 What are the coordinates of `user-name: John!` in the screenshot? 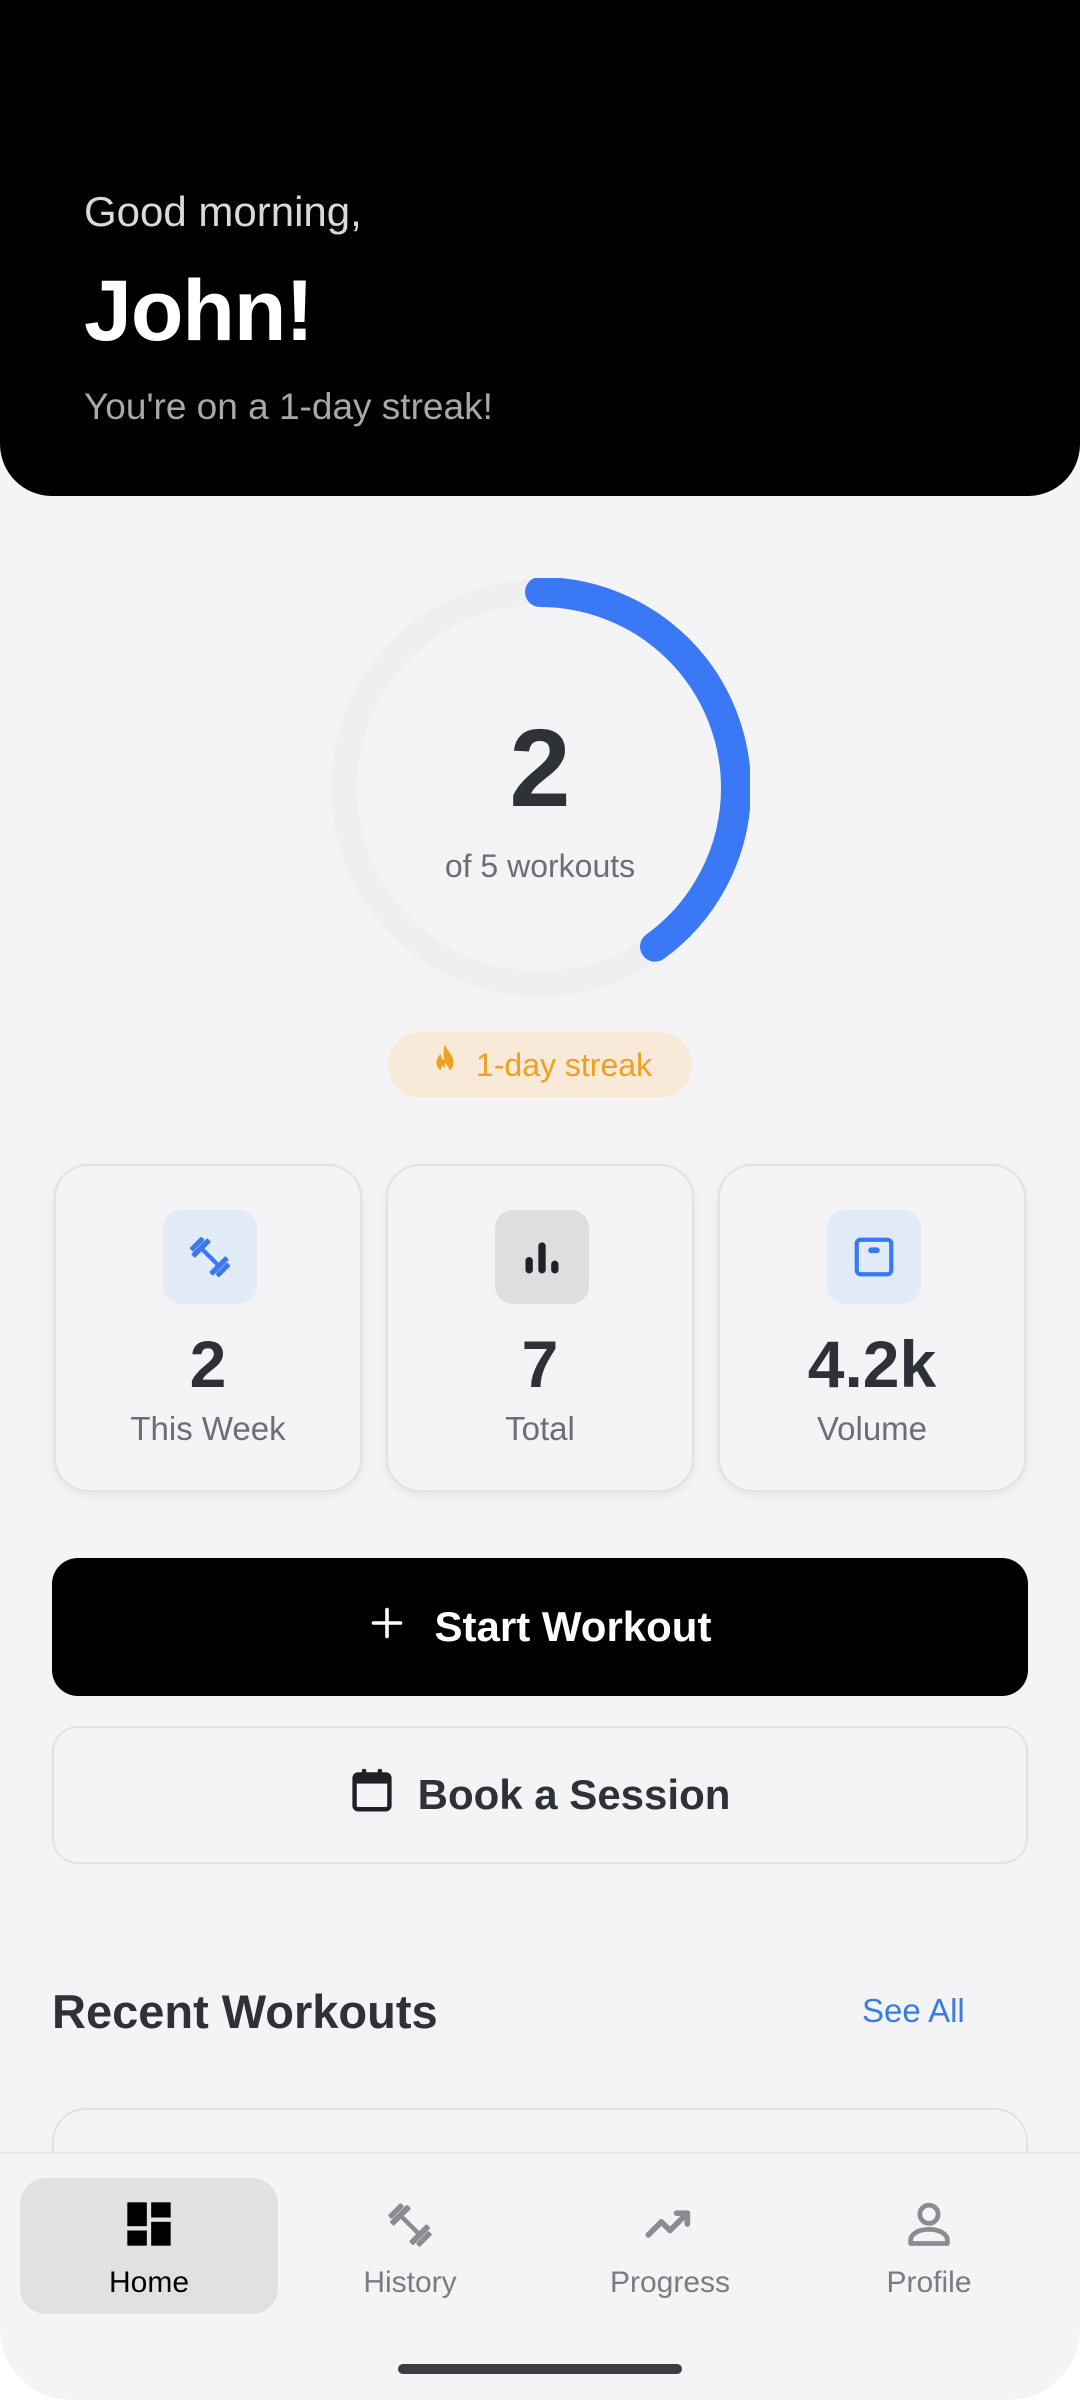 It's located at (199, 311).